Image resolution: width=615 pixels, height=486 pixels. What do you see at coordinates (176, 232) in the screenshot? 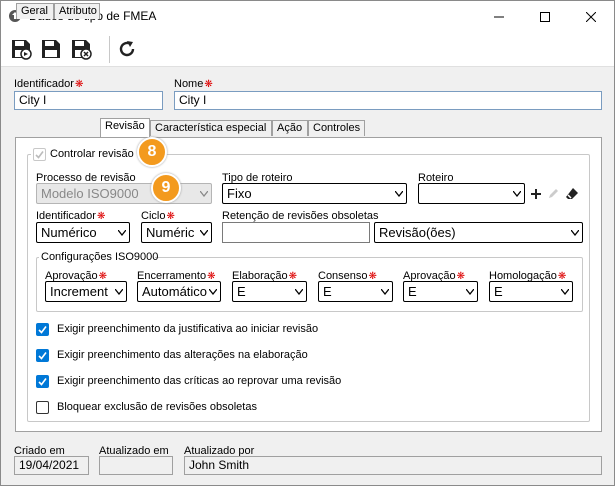
I see `ciclo-select: Numéric` at bounding box center [176, 232].